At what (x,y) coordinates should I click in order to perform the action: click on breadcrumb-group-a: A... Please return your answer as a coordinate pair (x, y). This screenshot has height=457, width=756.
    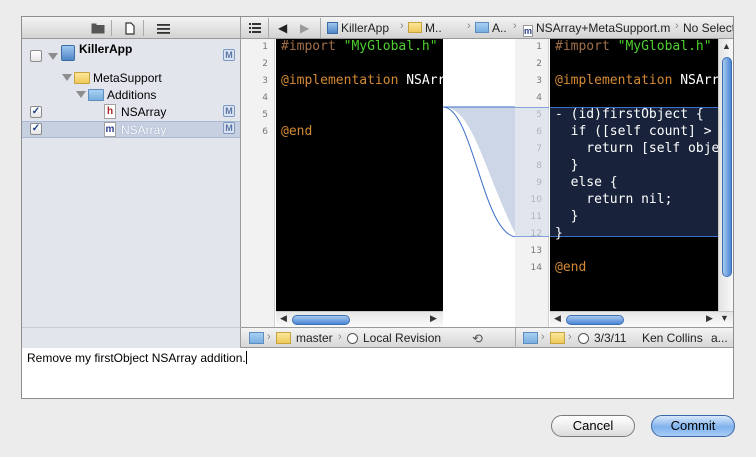
    Looking at the image, I should click on (491, 28).